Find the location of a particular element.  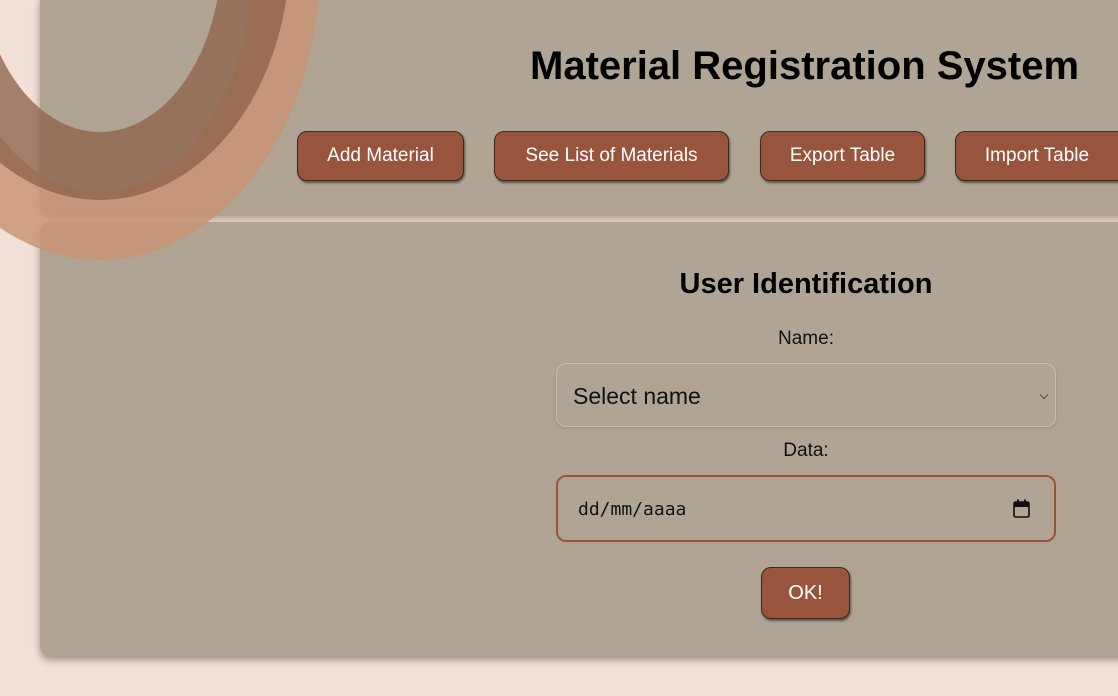

export-table-button: Export Table is located at coordinates (842, 156).